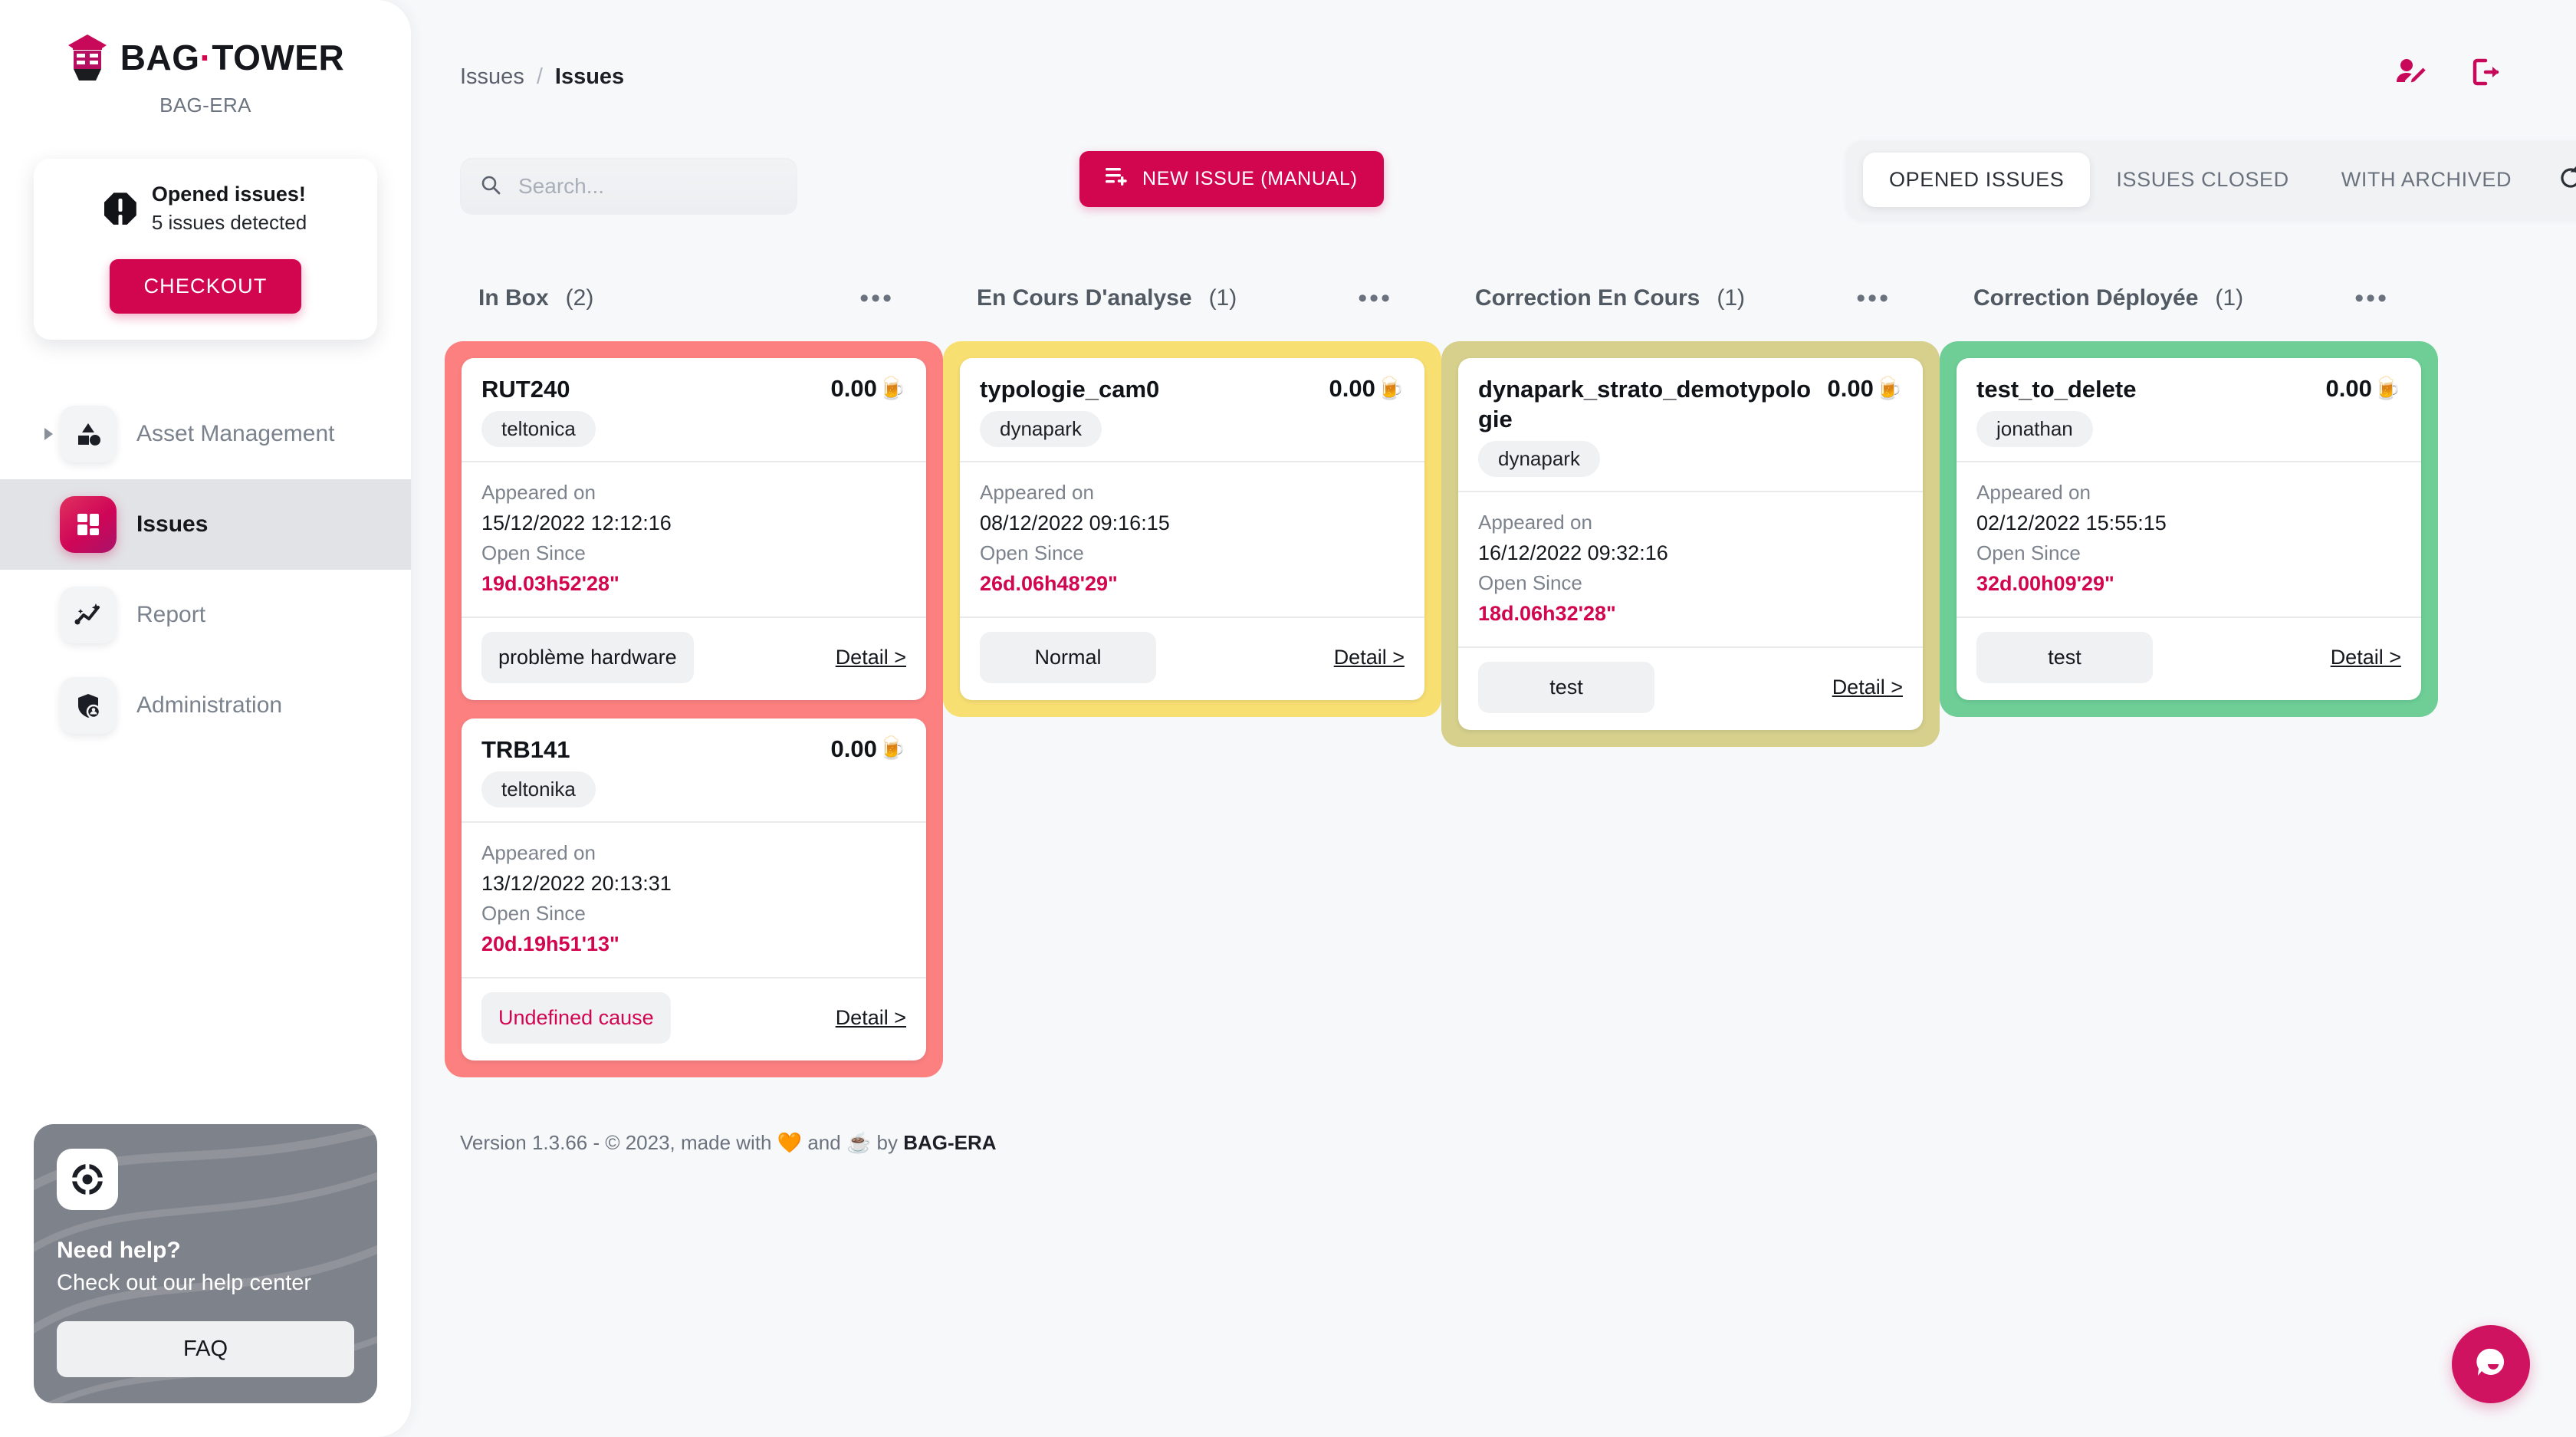 The height and width of the screenshot is (1437, 2576). I want to click on open-since-value: 20d.19h51'13", so click(550, 944).